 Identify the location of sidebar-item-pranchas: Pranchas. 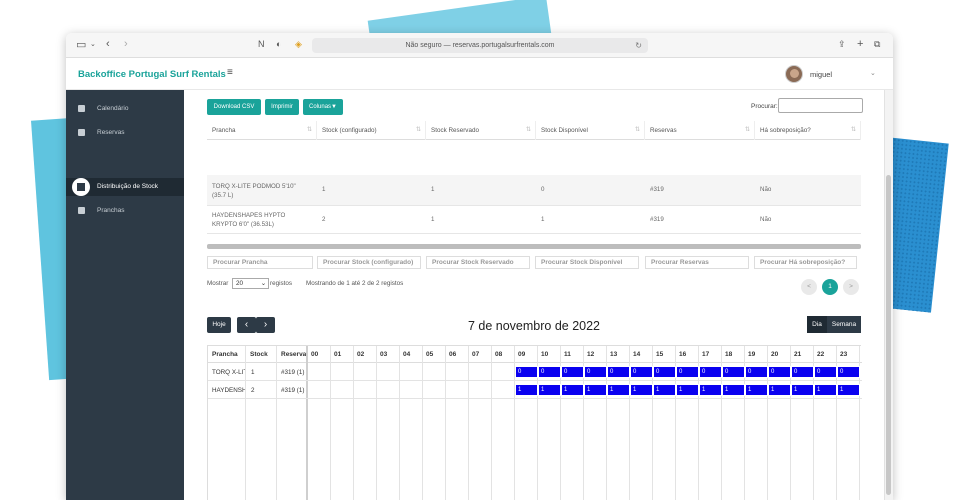
(125, 211).